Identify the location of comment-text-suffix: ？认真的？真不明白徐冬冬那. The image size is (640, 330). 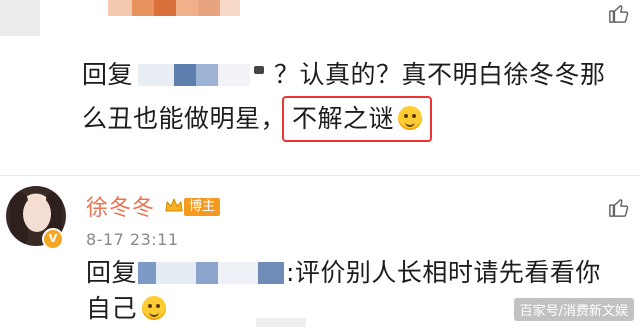
(440, 74).